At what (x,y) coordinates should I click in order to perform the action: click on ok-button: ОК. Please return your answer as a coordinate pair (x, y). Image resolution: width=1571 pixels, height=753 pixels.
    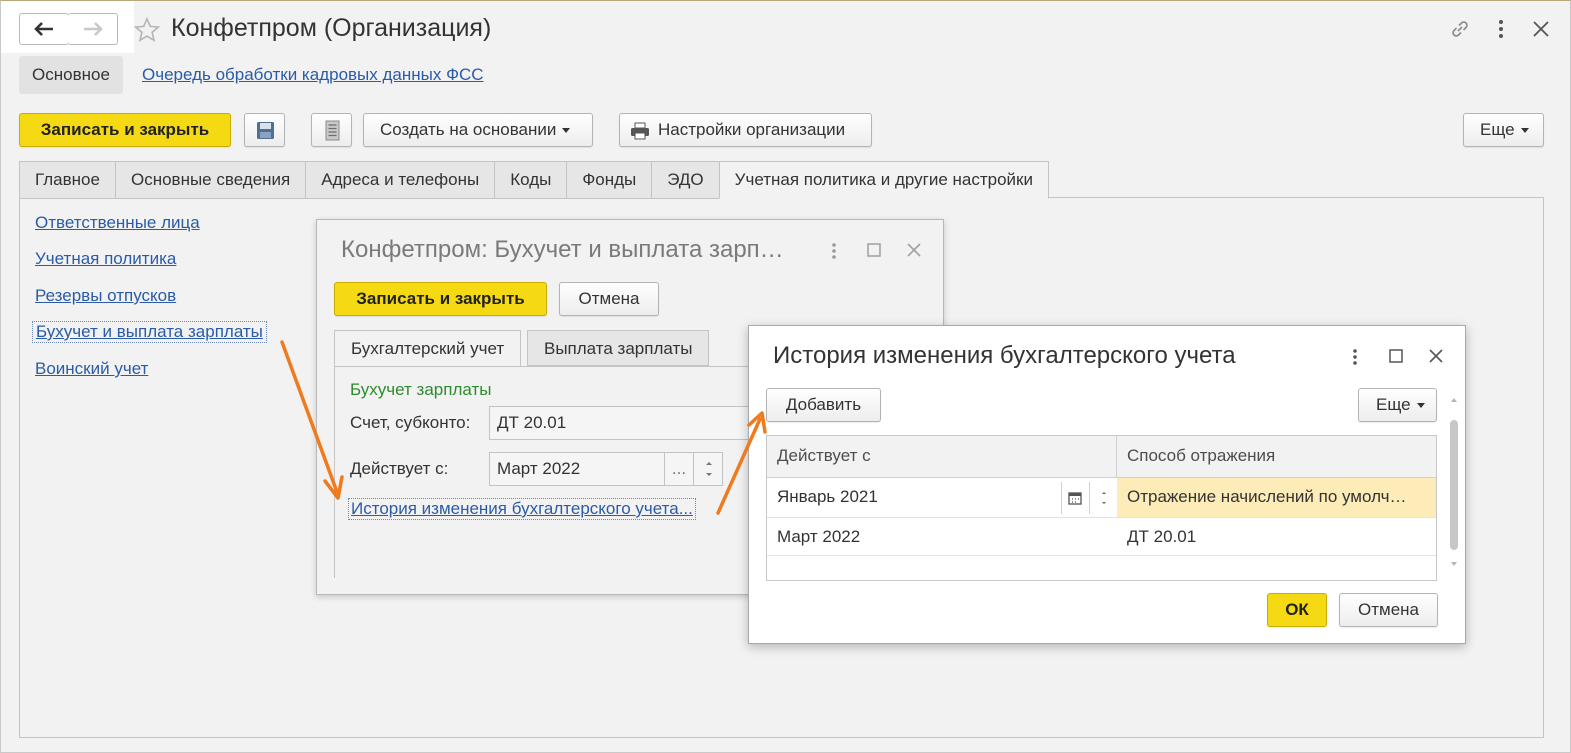
    Looking at the image, I should click on (1297, 610).